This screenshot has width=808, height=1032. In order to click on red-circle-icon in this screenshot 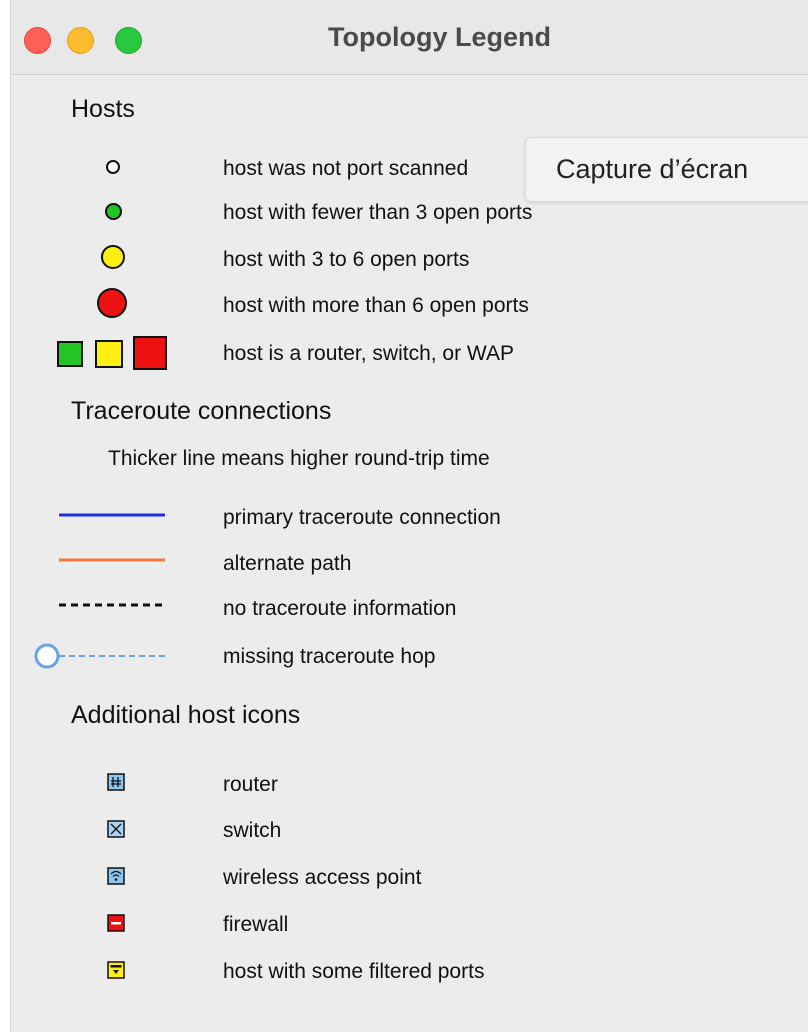, I will do `click(112, 303)`.